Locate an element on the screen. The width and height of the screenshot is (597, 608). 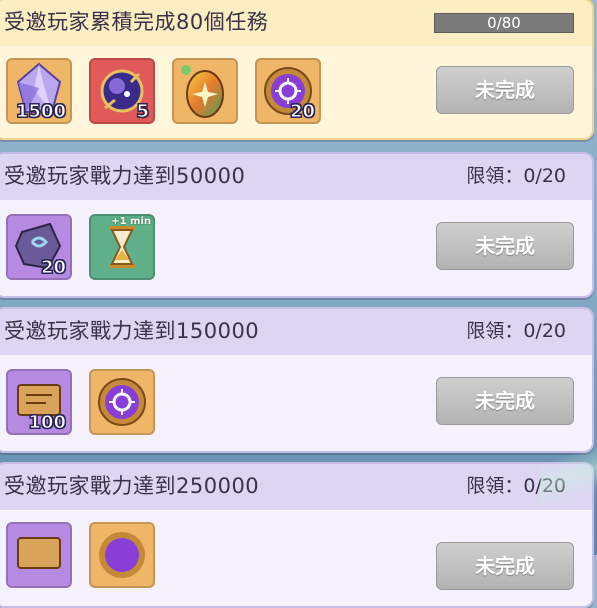
task-title: 受邀玩家戰力達到50000 is located at coordinates (125, 176).